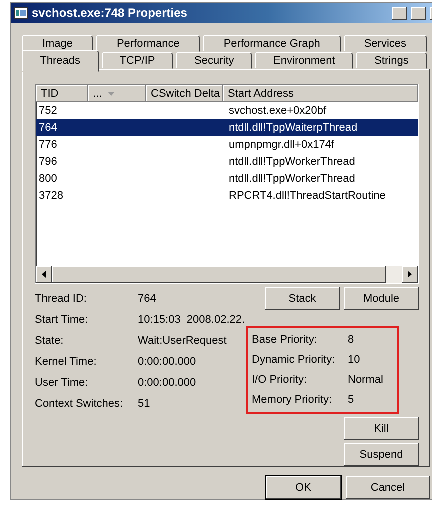  What do you see at coordinates (304, 60) in the screenshot?
I see `tab: Environment` at bounding box center [304, 60].